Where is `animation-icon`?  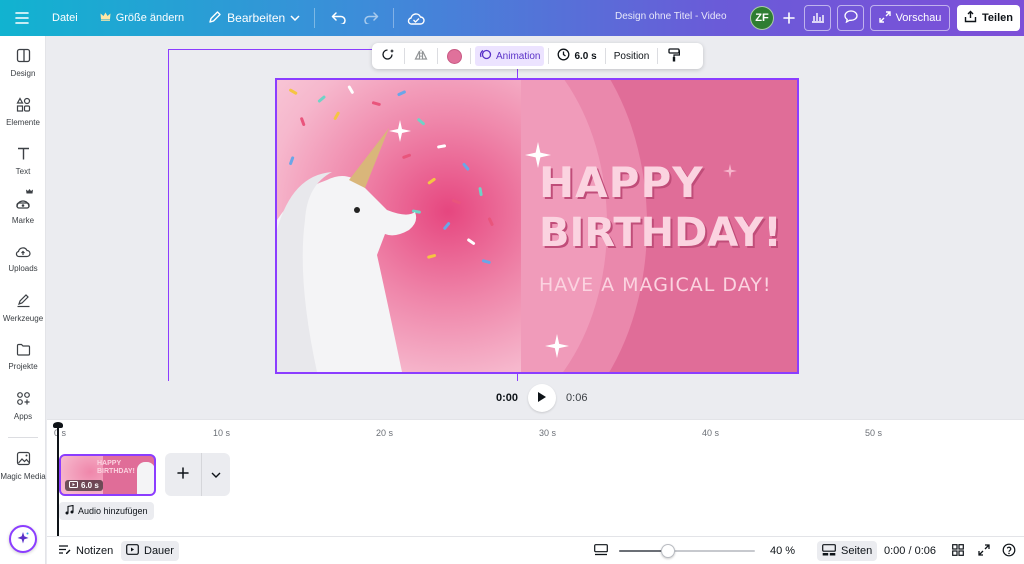
animation-icon is located at coordinates (485, 56).